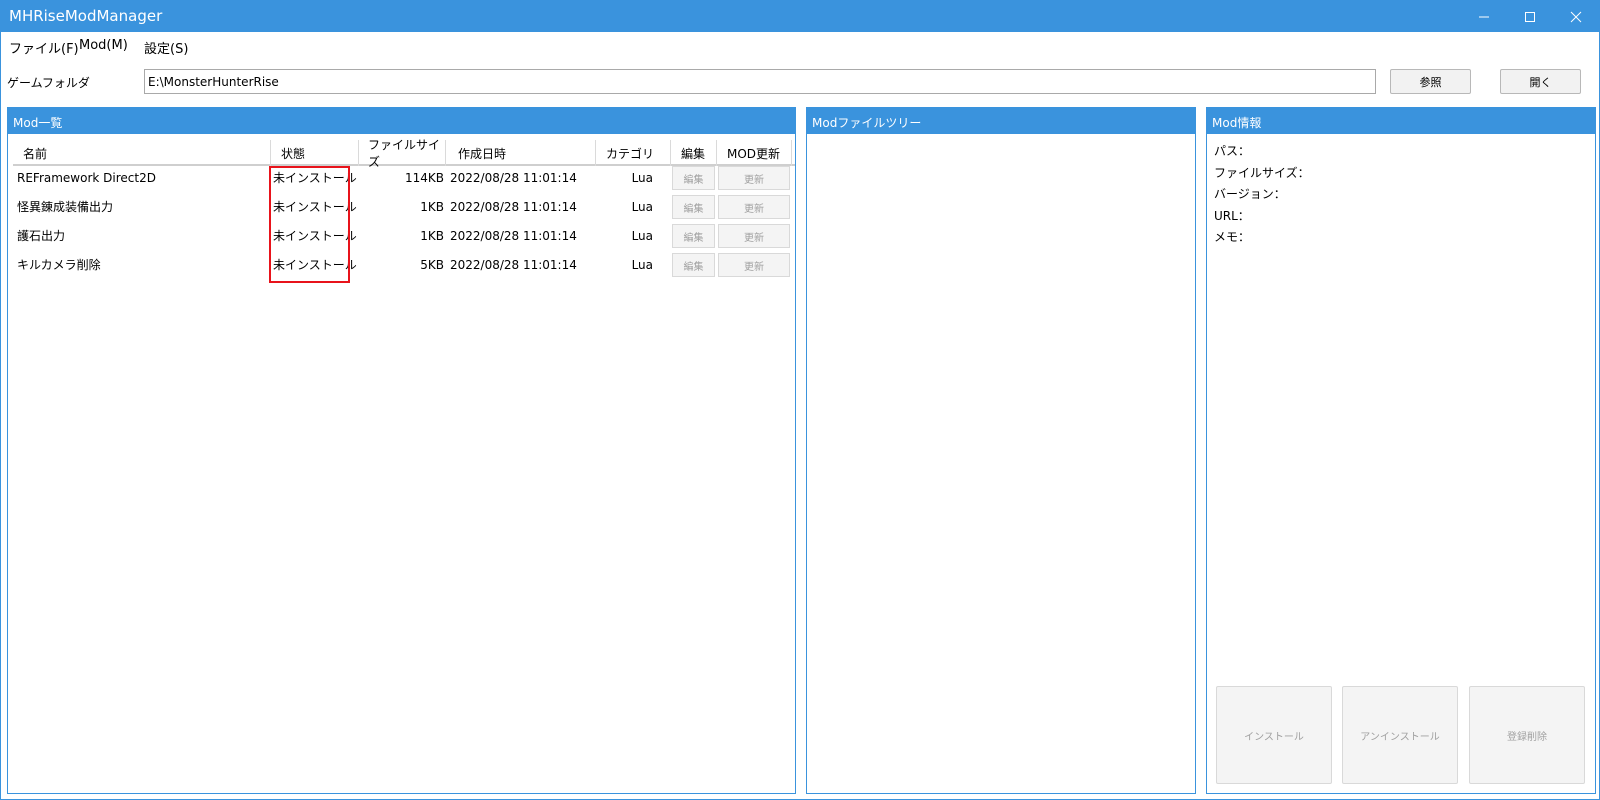  What do you see at coordinates (1400, 735) in the screenshot?
I see `uninstall-button: アンインストール` at bounding box center [1400, 735].